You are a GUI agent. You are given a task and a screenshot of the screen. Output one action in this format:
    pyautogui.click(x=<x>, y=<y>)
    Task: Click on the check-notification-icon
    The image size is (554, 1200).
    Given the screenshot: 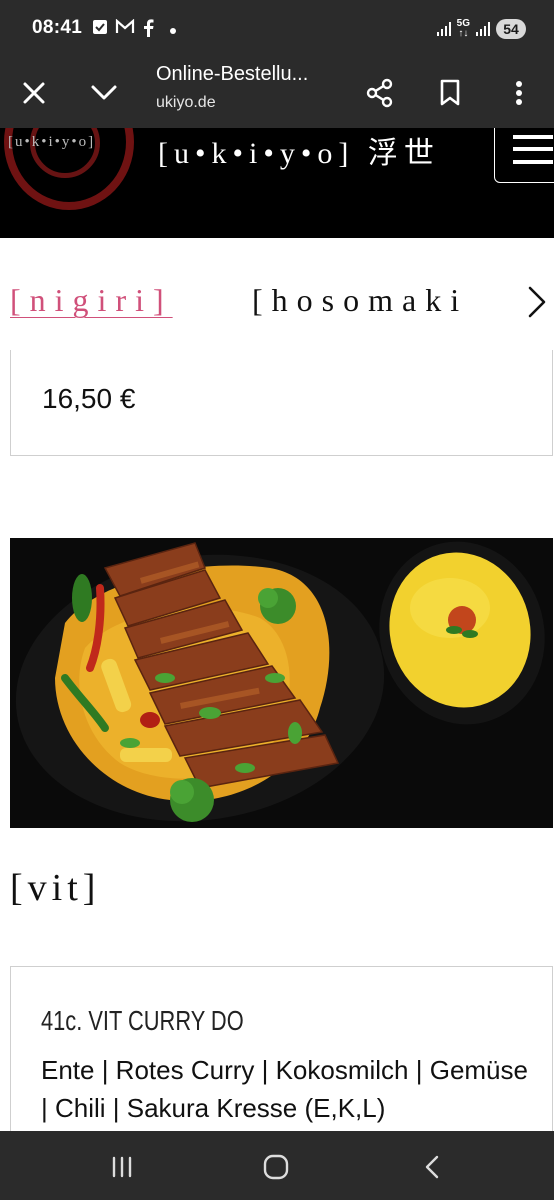 What is the action you would take?
    pyautogui.click(x=100, y=29)
    